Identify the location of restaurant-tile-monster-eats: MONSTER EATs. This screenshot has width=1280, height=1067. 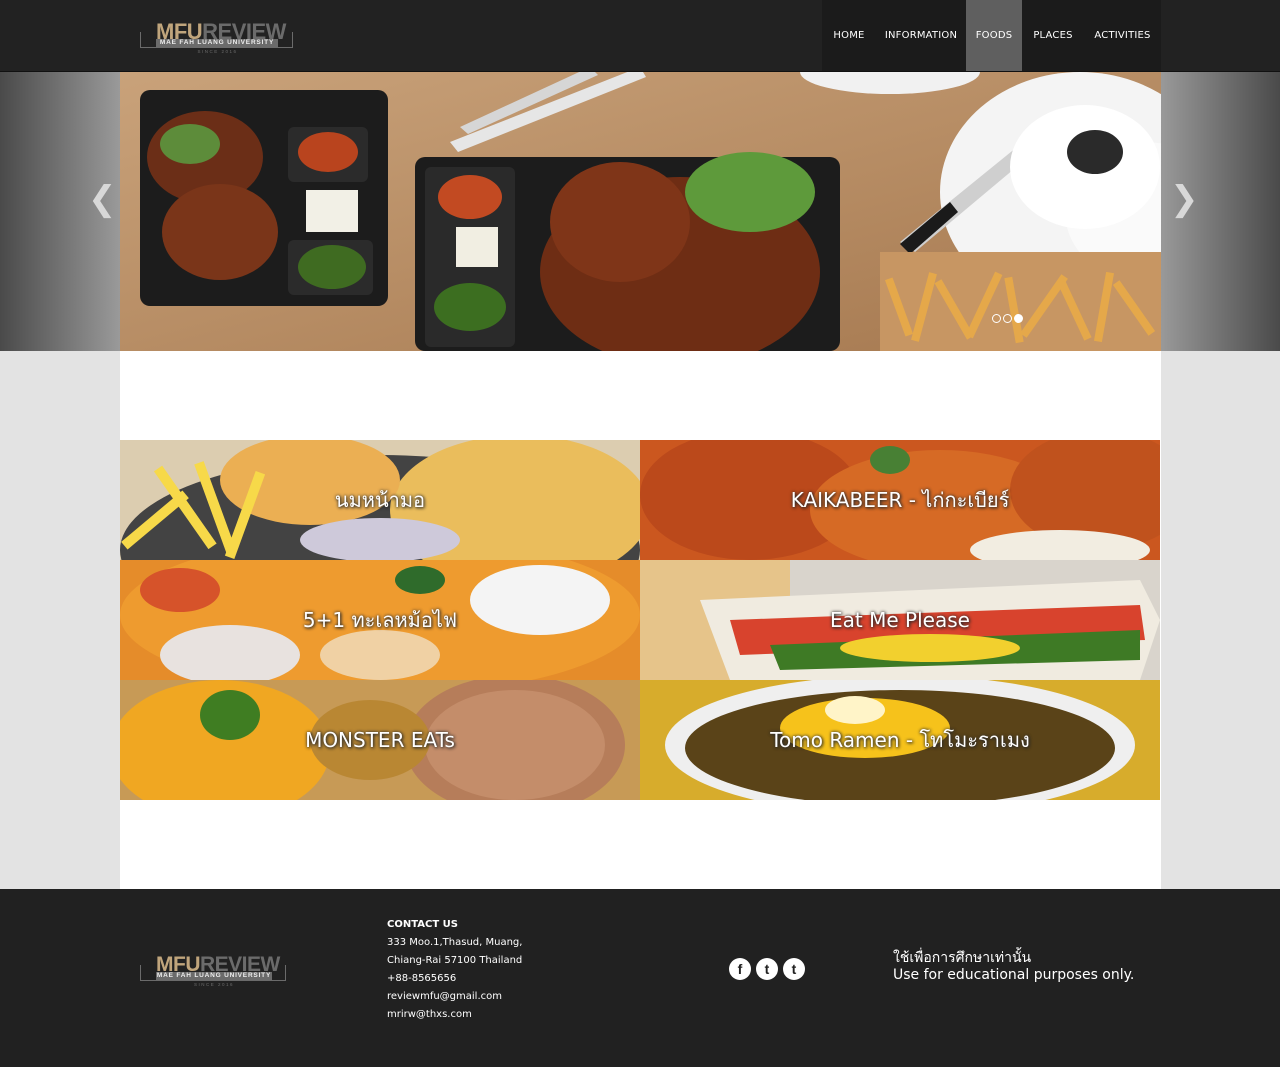
(380, 740).